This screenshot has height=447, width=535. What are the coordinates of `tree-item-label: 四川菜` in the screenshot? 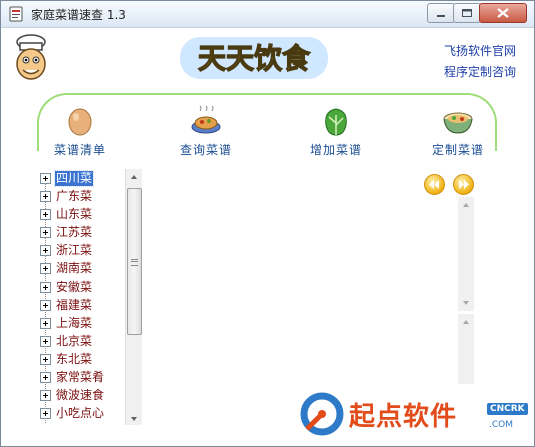 It's located at (74, 178).